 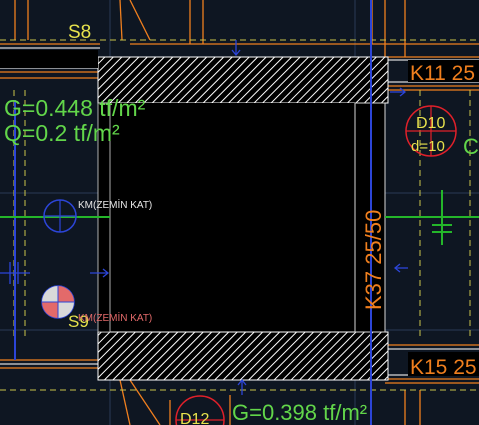 I want to click on label-q-top: Q=0.2 tf/m², so click(x=62, y=133).